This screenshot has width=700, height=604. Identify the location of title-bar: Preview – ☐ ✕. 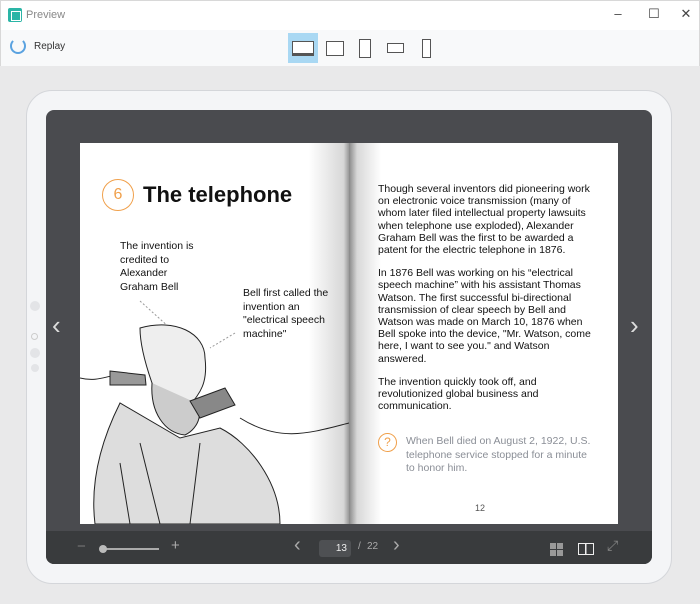
(350, 15).